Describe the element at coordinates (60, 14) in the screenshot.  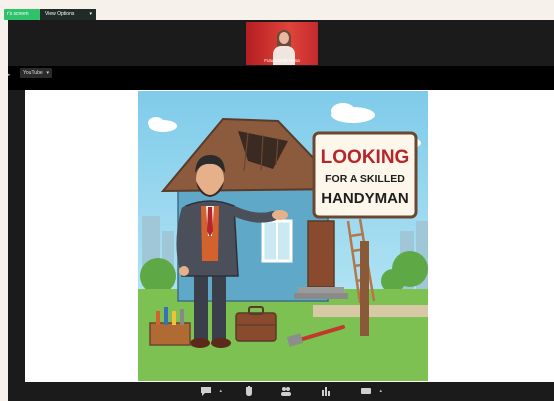
I see `view-options-label: View Options` at that location.